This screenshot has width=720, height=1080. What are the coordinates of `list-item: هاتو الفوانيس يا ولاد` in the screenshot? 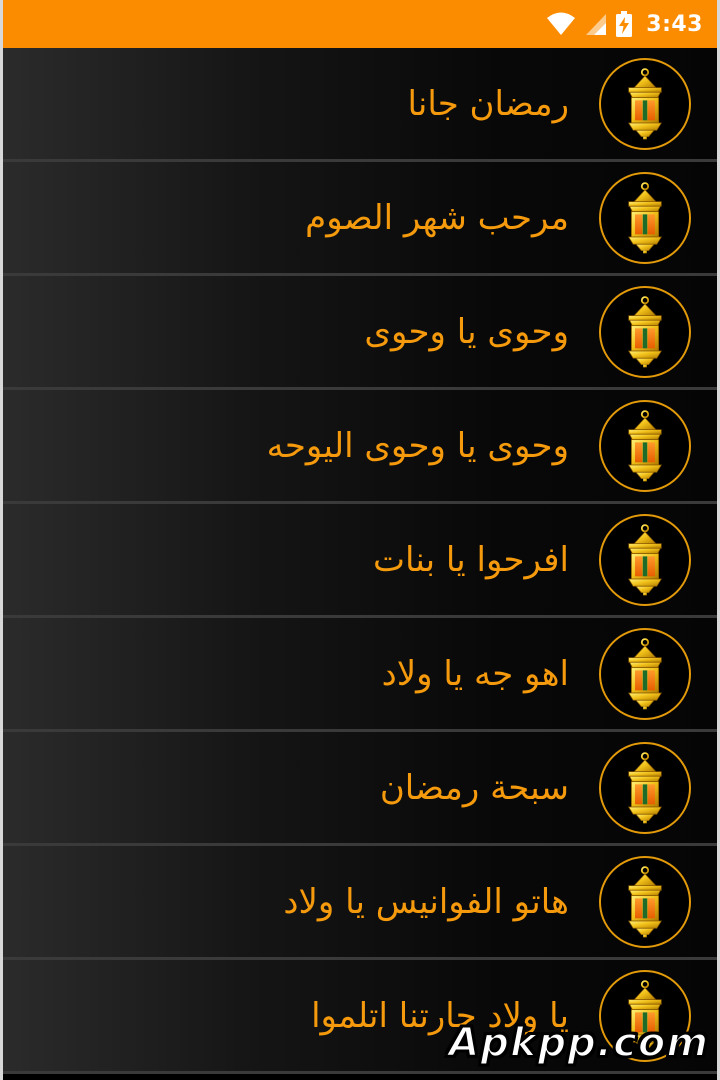 It's located at (360, 903).